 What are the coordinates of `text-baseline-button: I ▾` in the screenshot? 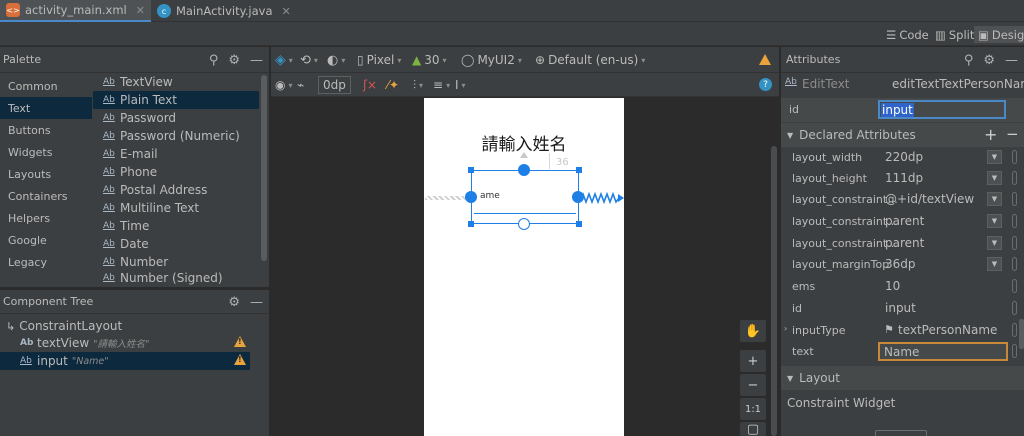 It's located at (460, 85).